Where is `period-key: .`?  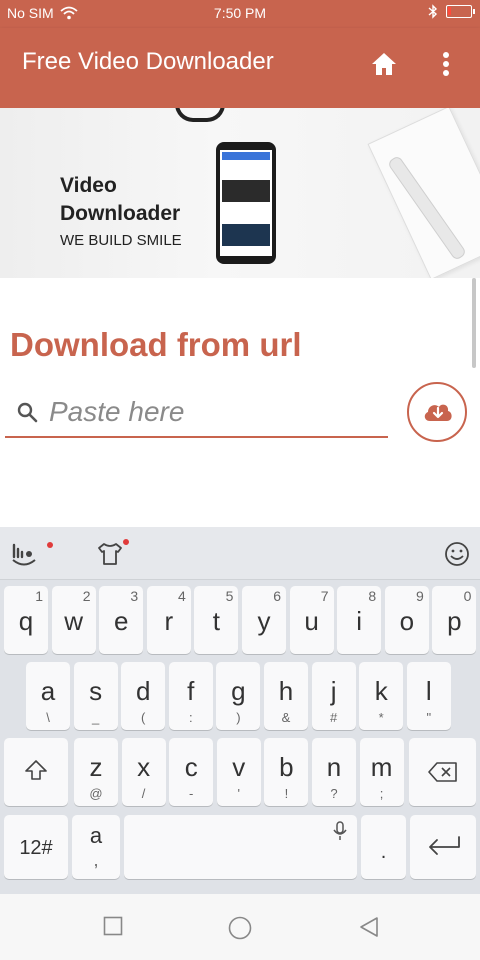
period-key: . is located at coordinates (383, 847).